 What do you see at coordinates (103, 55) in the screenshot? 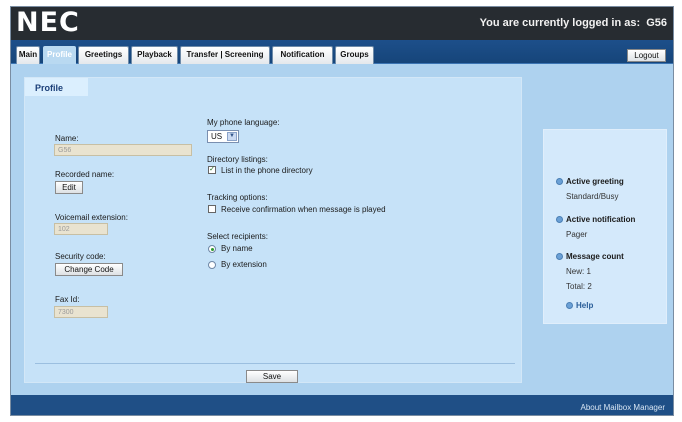
I see `tab-greetings: Greetings` at bounding box center [103, 55].